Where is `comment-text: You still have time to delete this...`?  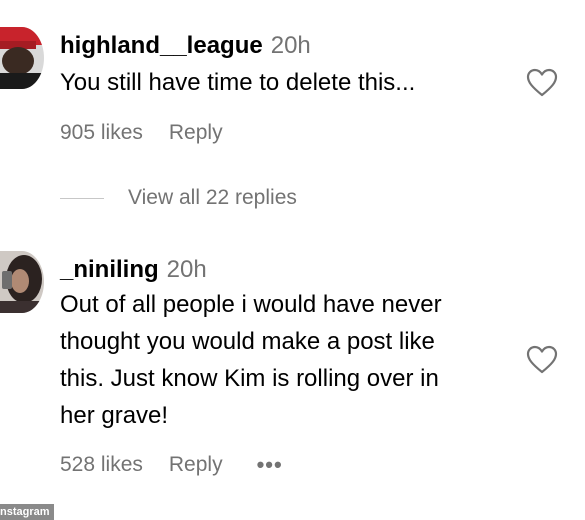
comment-text: You still have time to delete this... is located at coordinates (238, 82).